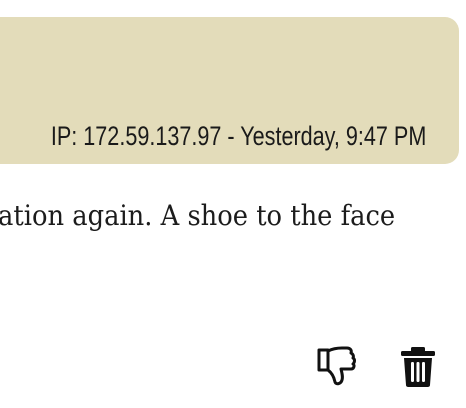  Describe the element at coordinates (198, 215) in the screenshot. I see `message-text: ation again. A shoe to the face` at that location.